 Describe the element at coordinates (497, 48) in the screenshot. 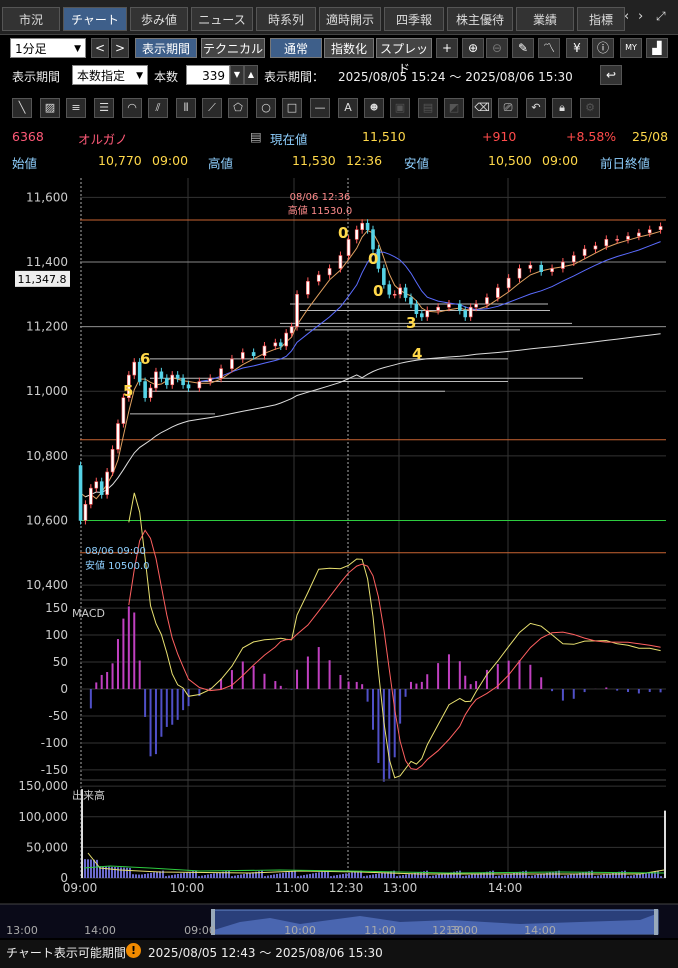

I see `zoom-out-icon: ⊖` at that location.